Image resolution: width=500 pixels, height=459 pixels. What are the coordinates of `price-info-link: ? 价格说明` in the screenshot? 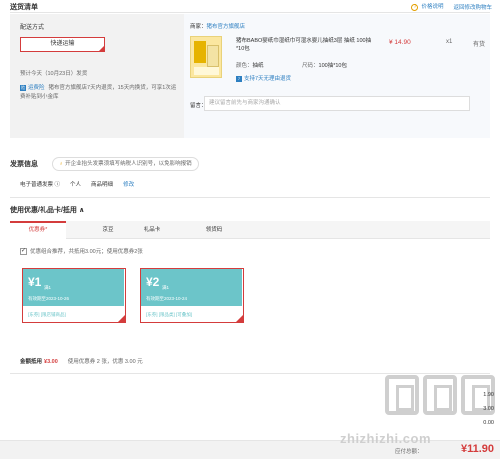 It's located at (427, 6).